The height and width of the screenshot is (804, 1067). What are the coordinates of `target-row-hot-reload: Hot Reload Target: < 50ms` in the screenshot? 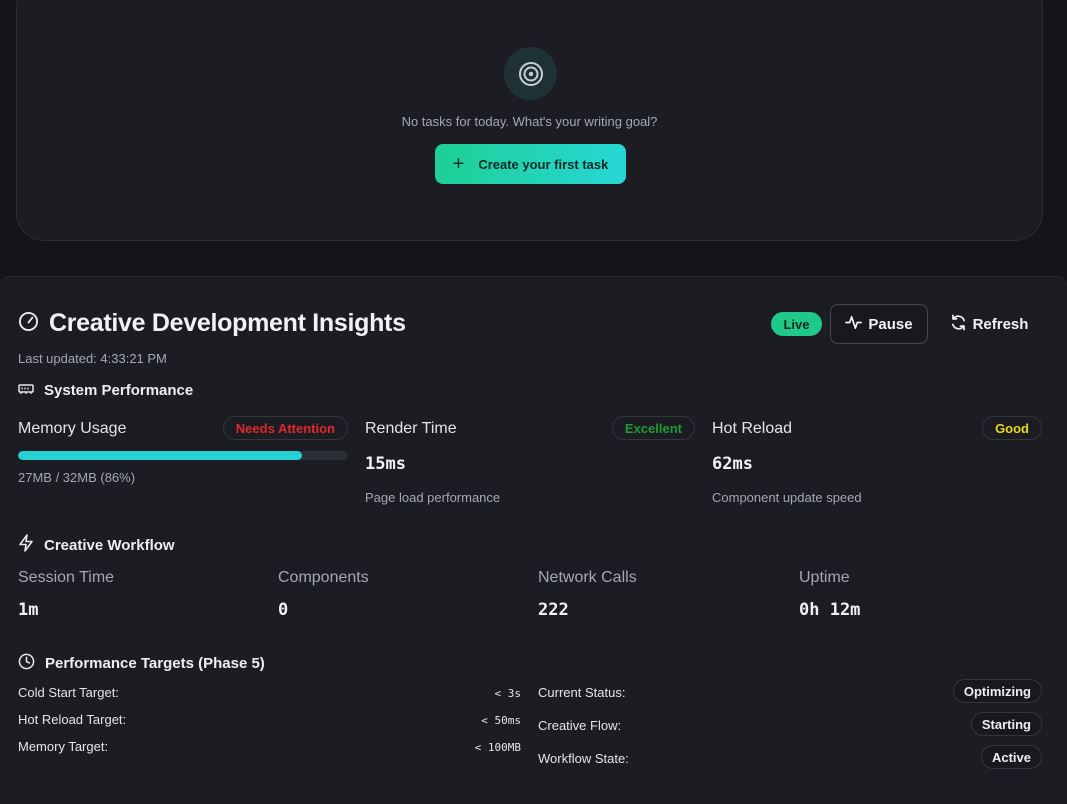 It's located at (269, 725).